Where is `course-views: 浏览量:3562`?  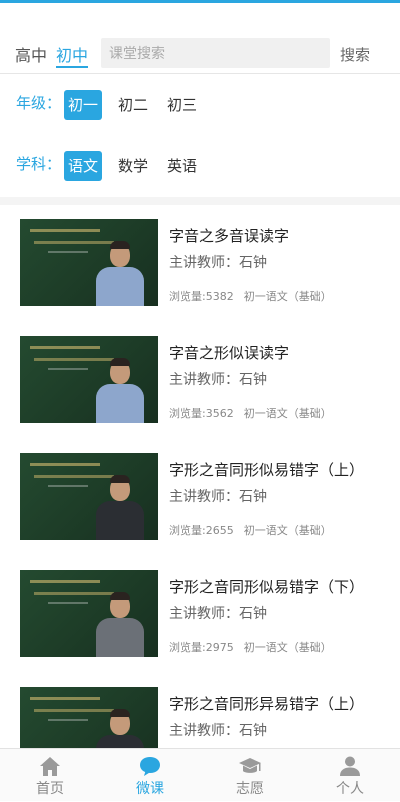
course-views: 浏览量:3562 is located at coordinates (201, 413).